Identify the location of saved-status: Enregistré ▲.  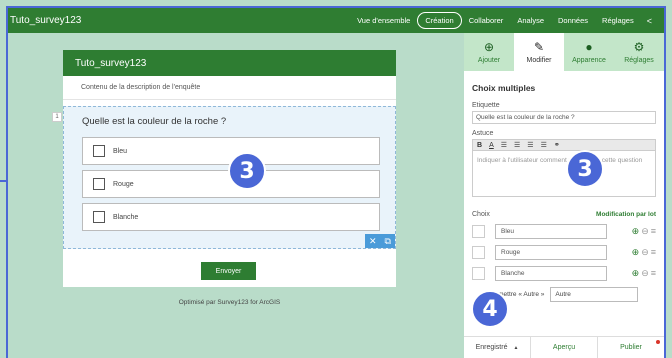
(497, 347).